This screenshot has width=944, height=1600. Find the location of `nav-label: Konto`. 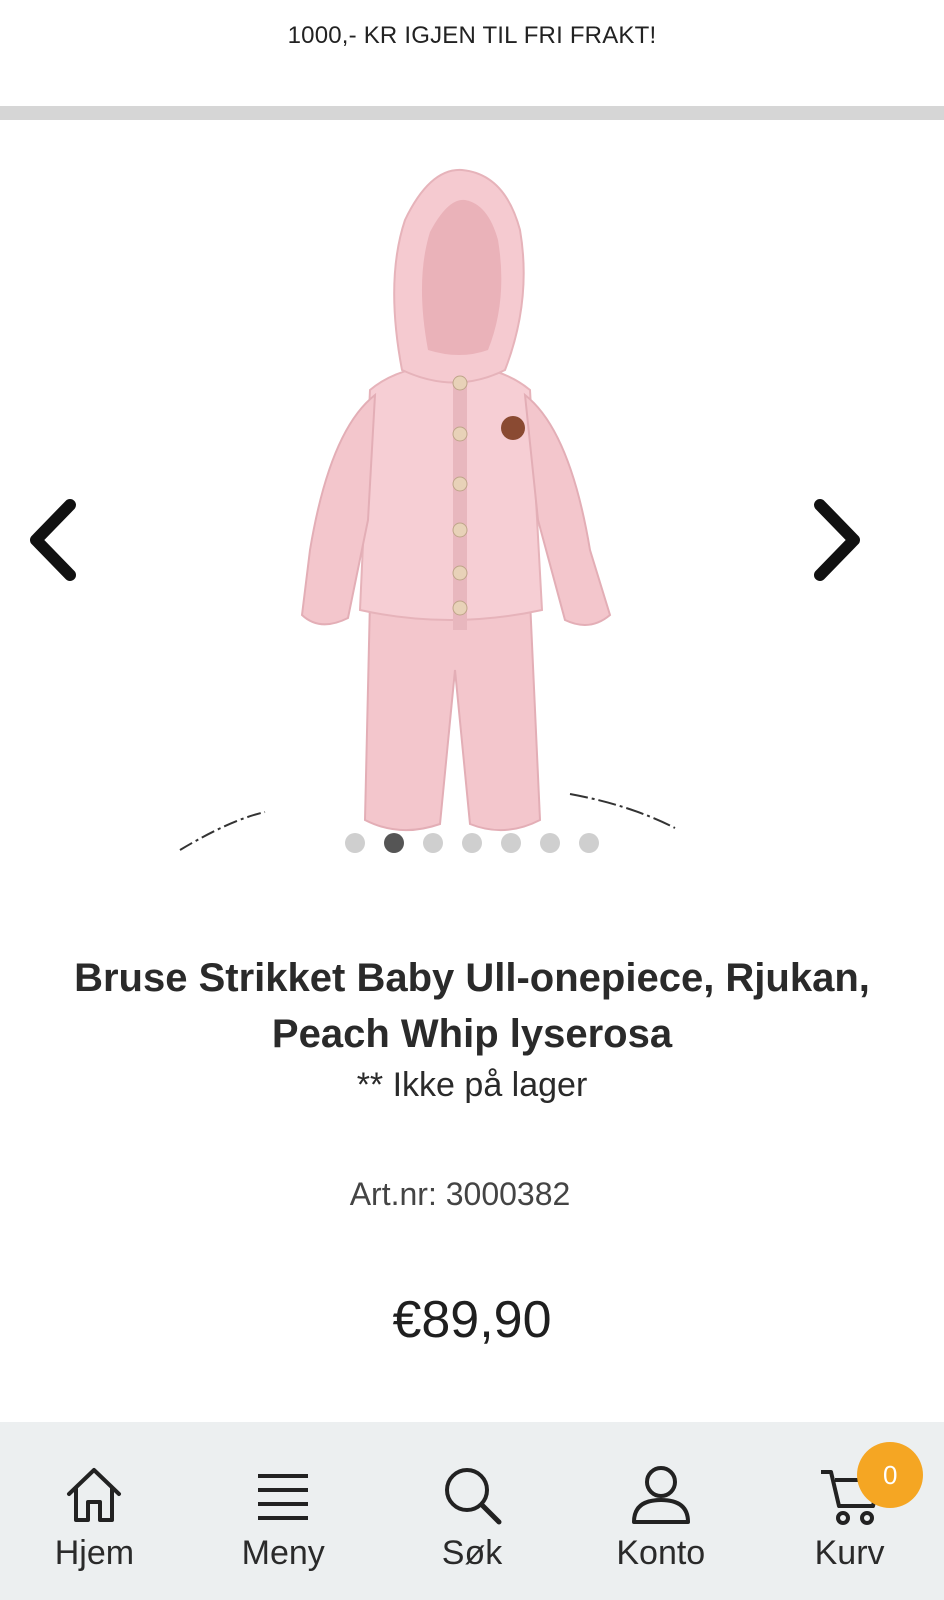

nav-label: Konto is located at coordinates (661, 1553).